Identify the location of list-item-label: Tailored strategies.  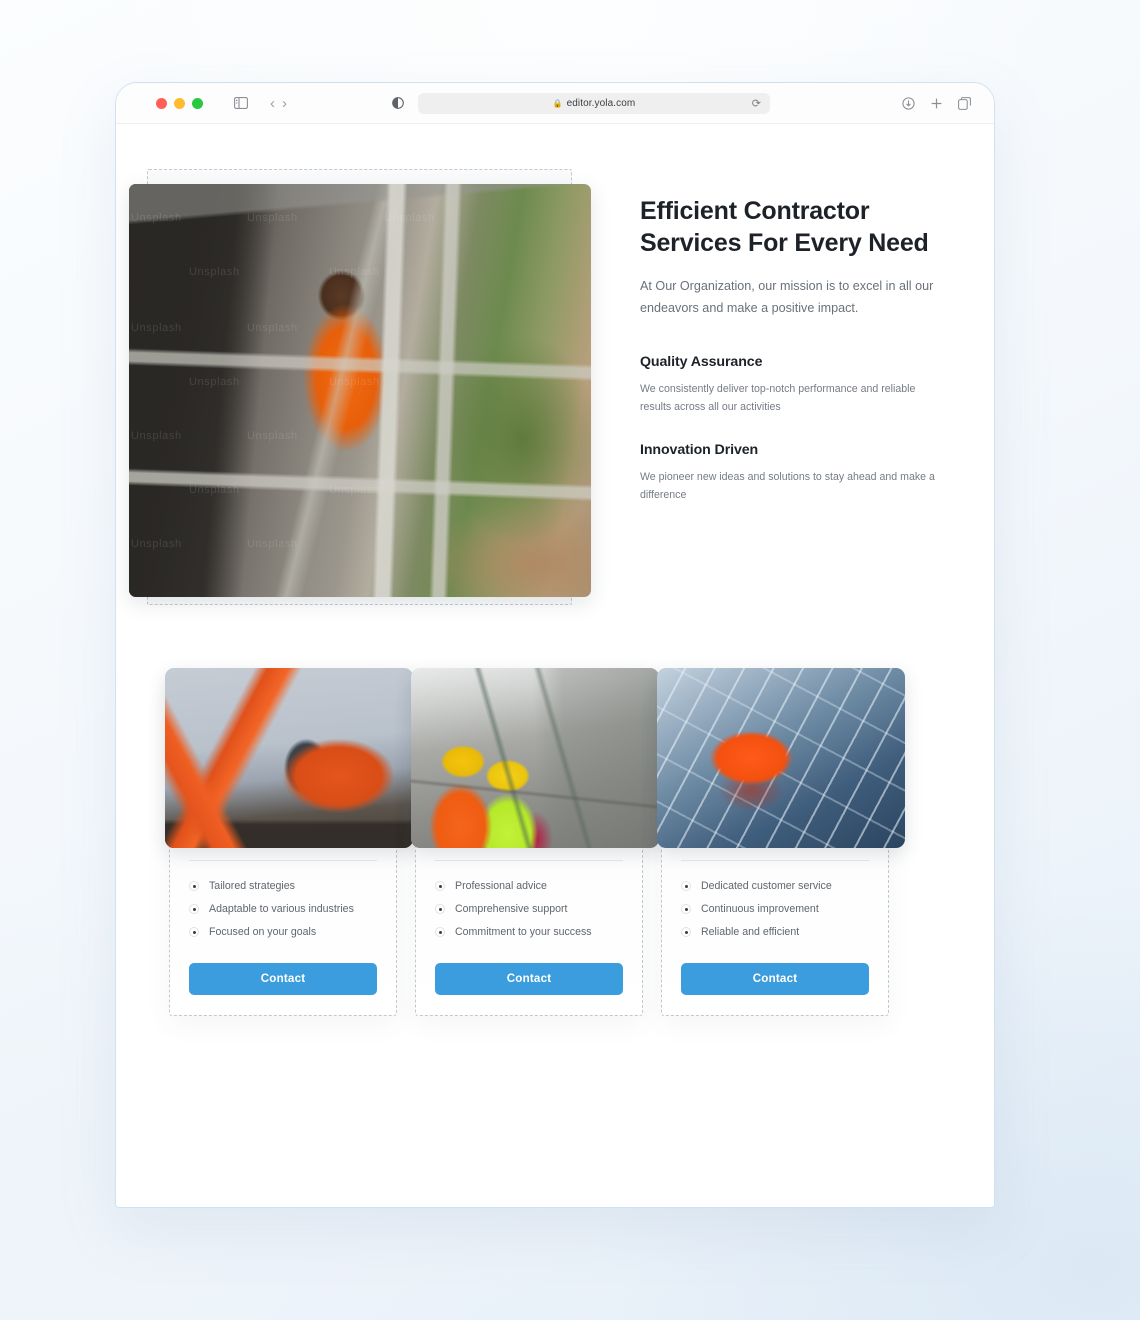
(252, 886).